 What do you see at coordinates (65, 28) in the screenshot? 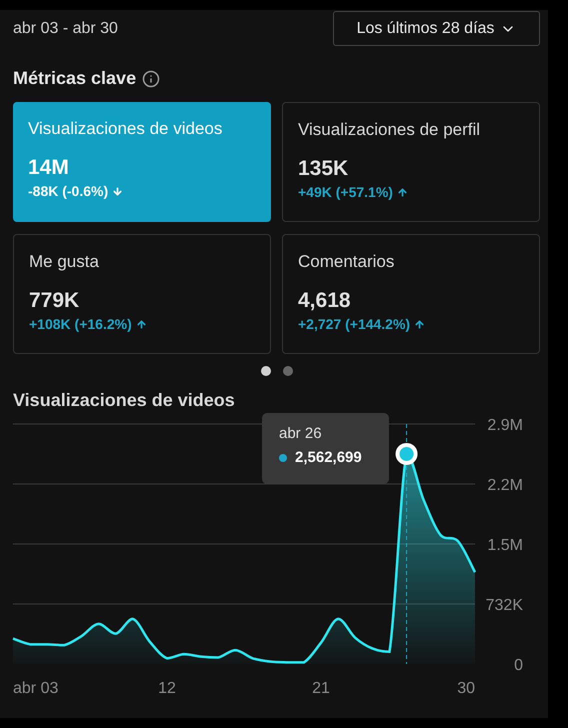
I see `date-range: abr 03 - abr 30` at bounding box center [65, 28].